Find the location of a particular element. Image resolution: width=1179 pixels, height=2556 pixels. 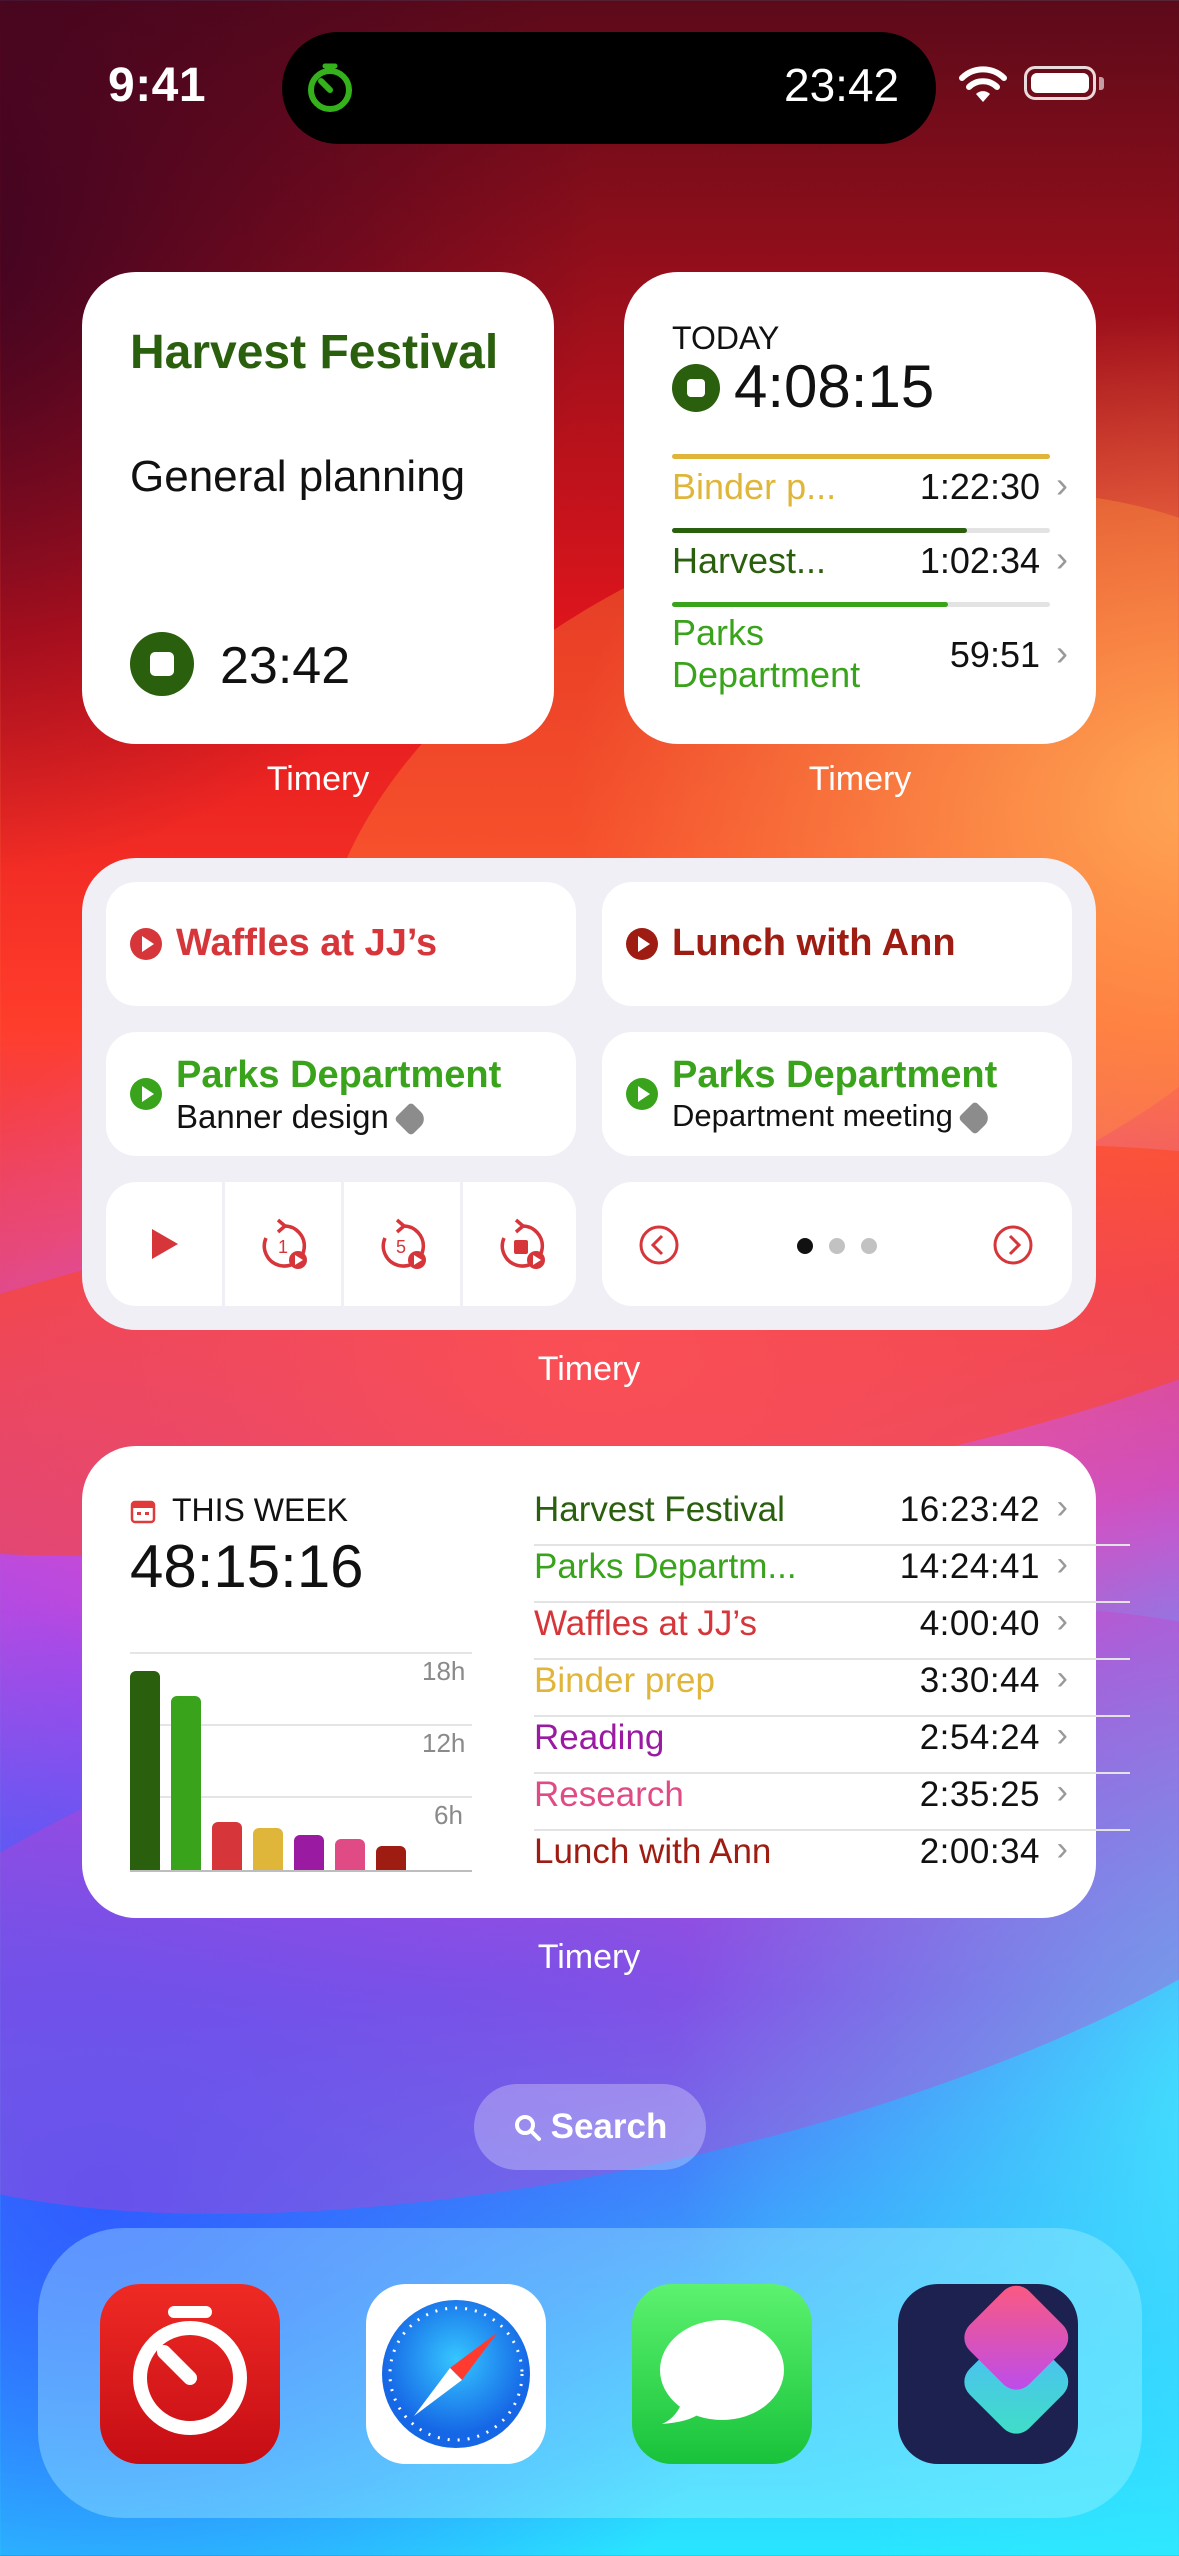

today-row-time: 1:22:30 is located at coordinates (979, 486).